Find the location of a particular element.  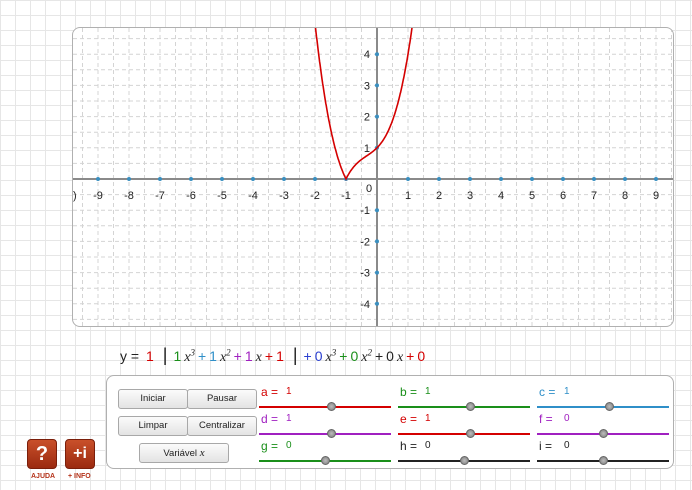

x-tick-label: 8 is located at coordinates (625, 196).